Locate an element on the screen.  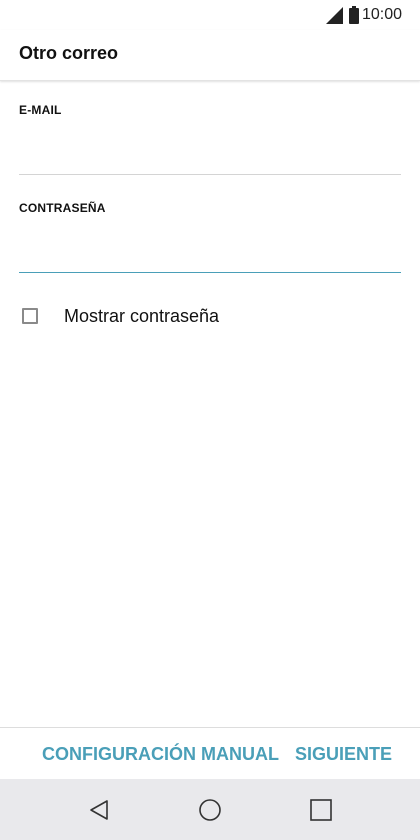
title-bar: Otro correo is located at coordinates (210, 55).